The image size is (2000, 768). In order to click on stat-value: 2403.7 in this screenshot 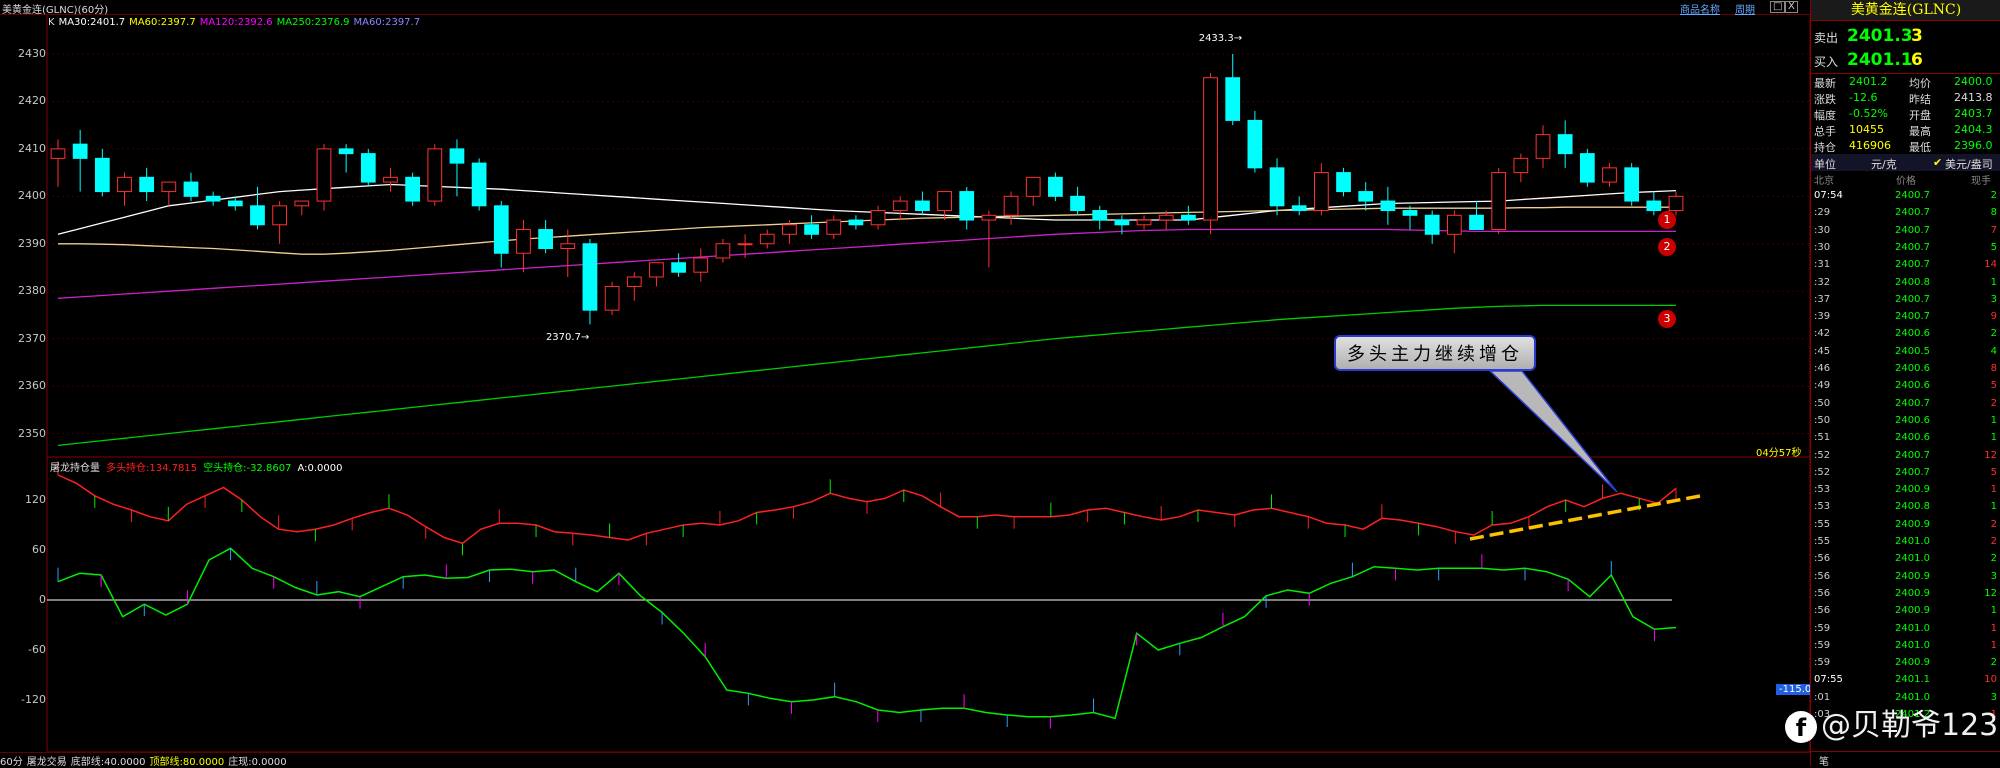, I will do `click(1973, 113)`.